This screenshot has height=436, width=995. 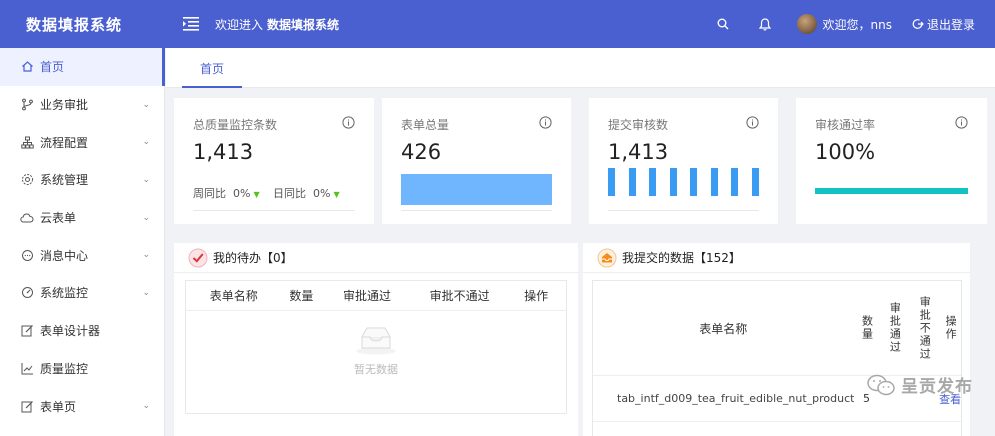 What do you see at coordinates (27, 218) in the screenshot?
I see `cloud-icon` at bounding box center [27, 218].